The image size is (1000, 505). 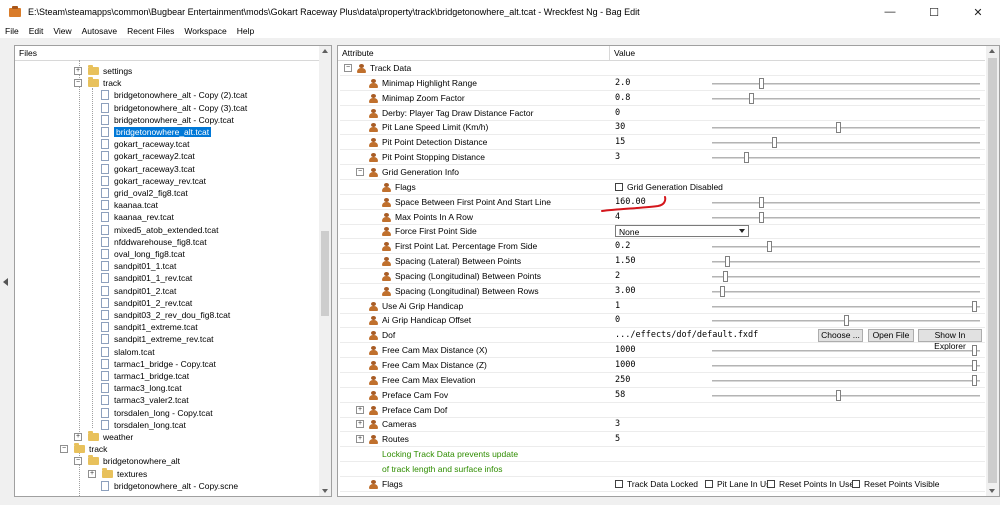 I want to click on chevron-down-icon, so click(x=742, y=231).